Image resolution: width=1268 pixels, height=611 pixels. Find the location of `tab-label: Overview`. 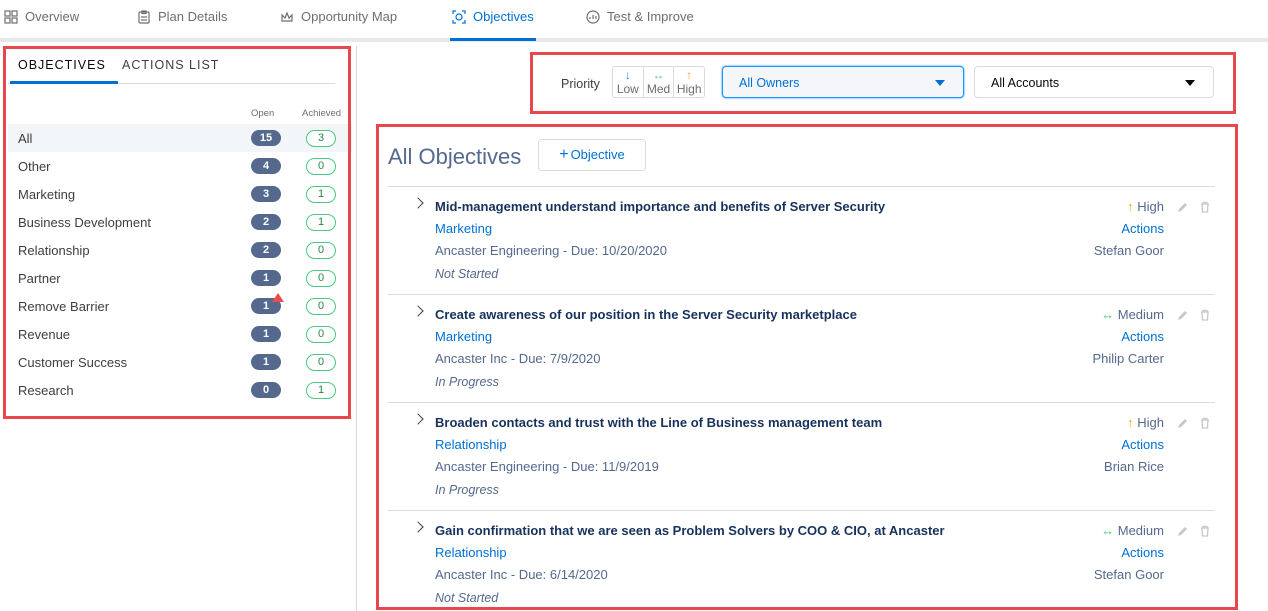

tab-label: Overview is located at coordinates (52, 16).